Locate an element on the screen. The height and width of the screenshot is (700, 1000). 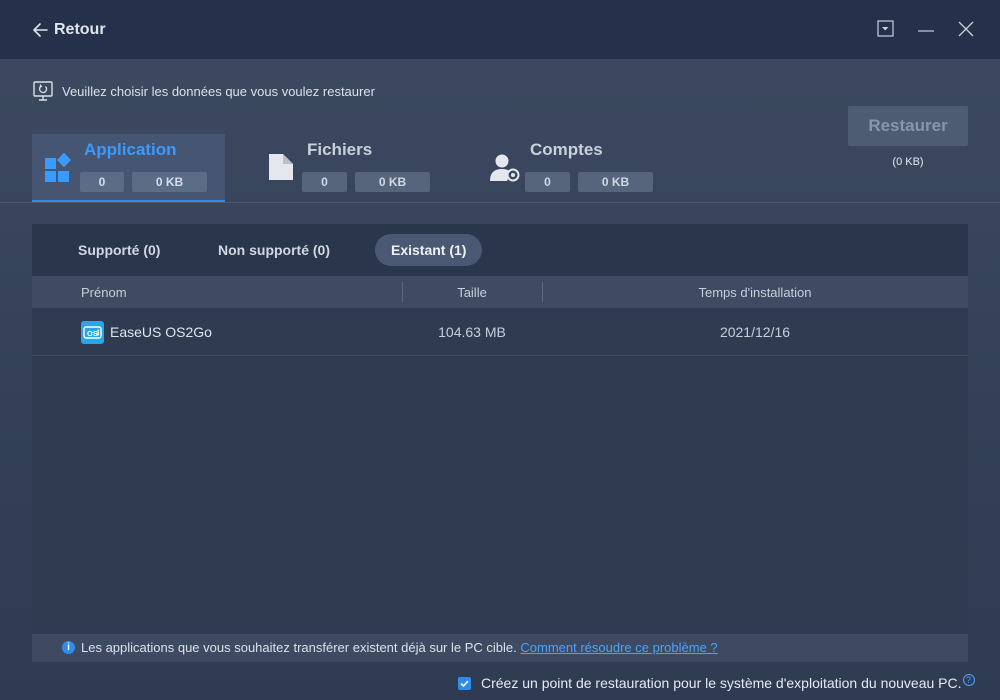
header-divider is located at coordinates (500, 202).